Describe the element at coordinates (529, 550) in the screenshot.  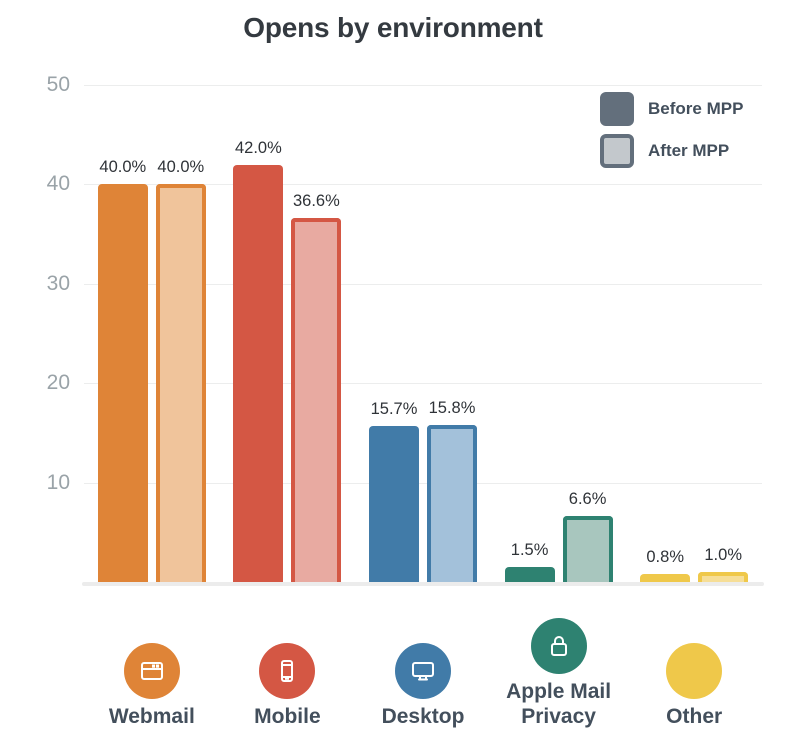
I see `bar-value-label: 1.5%` at that location.